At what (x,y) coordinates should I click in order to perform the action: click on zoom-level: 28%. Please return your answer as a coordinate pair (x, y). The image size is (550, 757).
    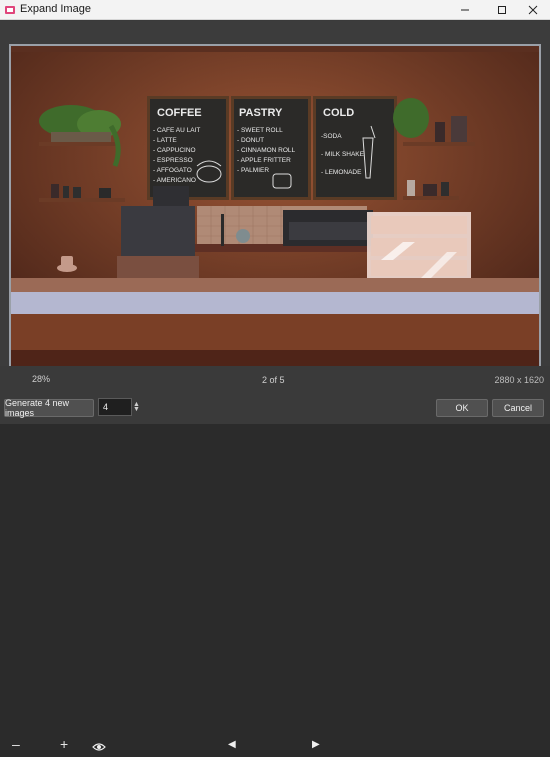
    Looking at the image, I should click on (41, 379).